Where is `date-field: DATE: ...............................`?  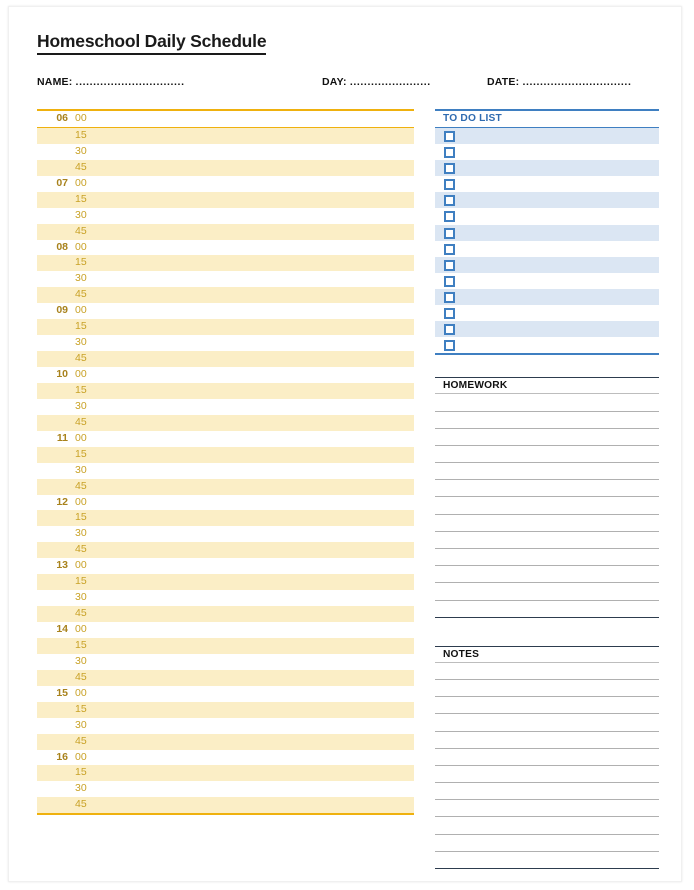 date-field: DATE: ............................... is located at coordinates (559, 82).